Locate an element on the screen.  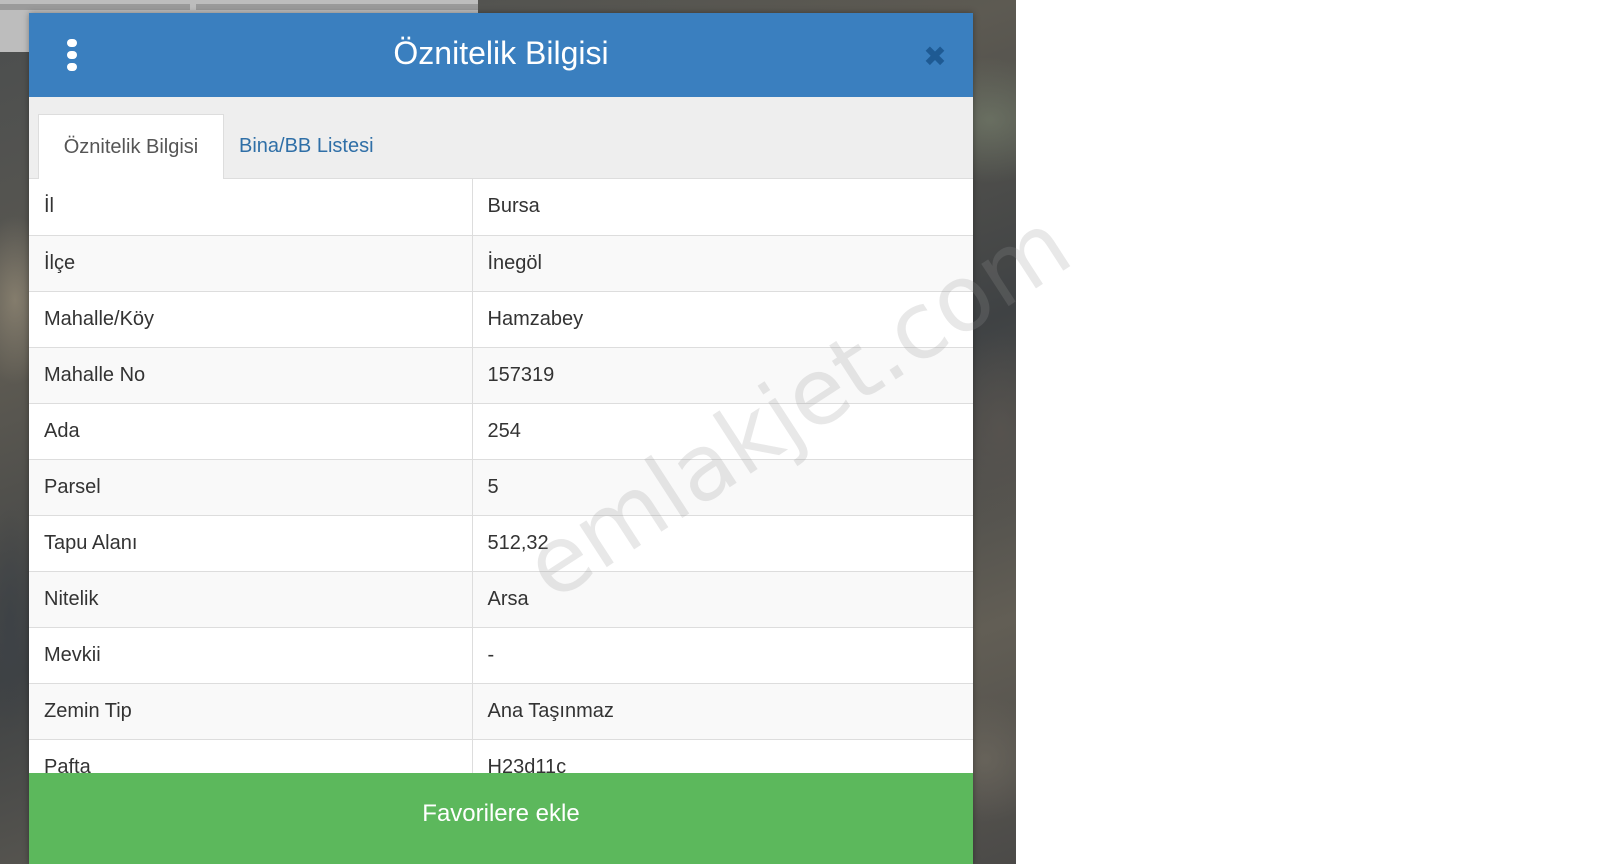
table-row: Mahalle/Köy Hamzabey is located at coordinates (501, 318).